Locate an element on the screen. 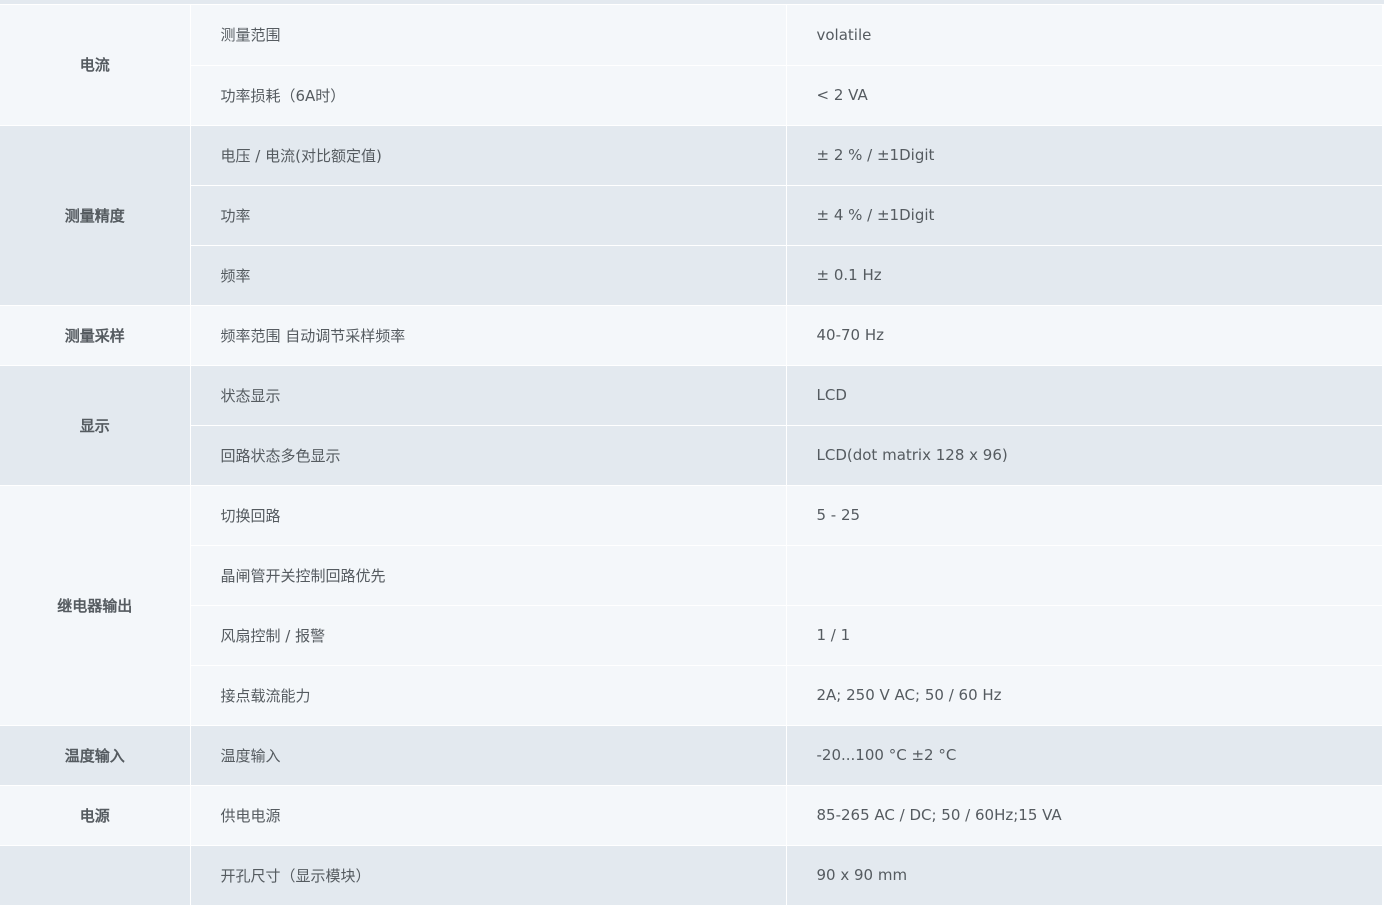 This screenshot has height=914, width=1384. spec-value-cell: ± 2 % / ±1Digit is located at coordinates (1084, 155).